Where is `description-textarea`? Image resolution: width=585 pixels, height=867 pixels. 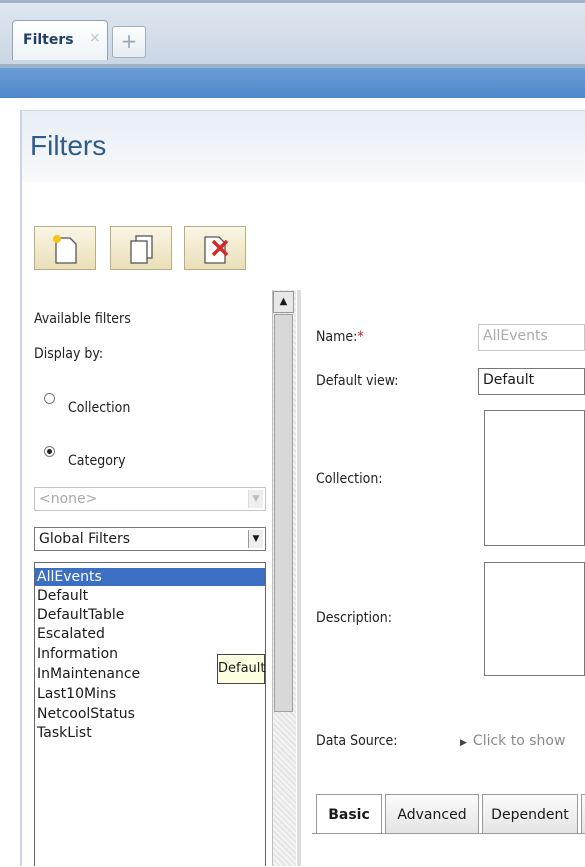
description-textarea is located at coordinates (534, 619).